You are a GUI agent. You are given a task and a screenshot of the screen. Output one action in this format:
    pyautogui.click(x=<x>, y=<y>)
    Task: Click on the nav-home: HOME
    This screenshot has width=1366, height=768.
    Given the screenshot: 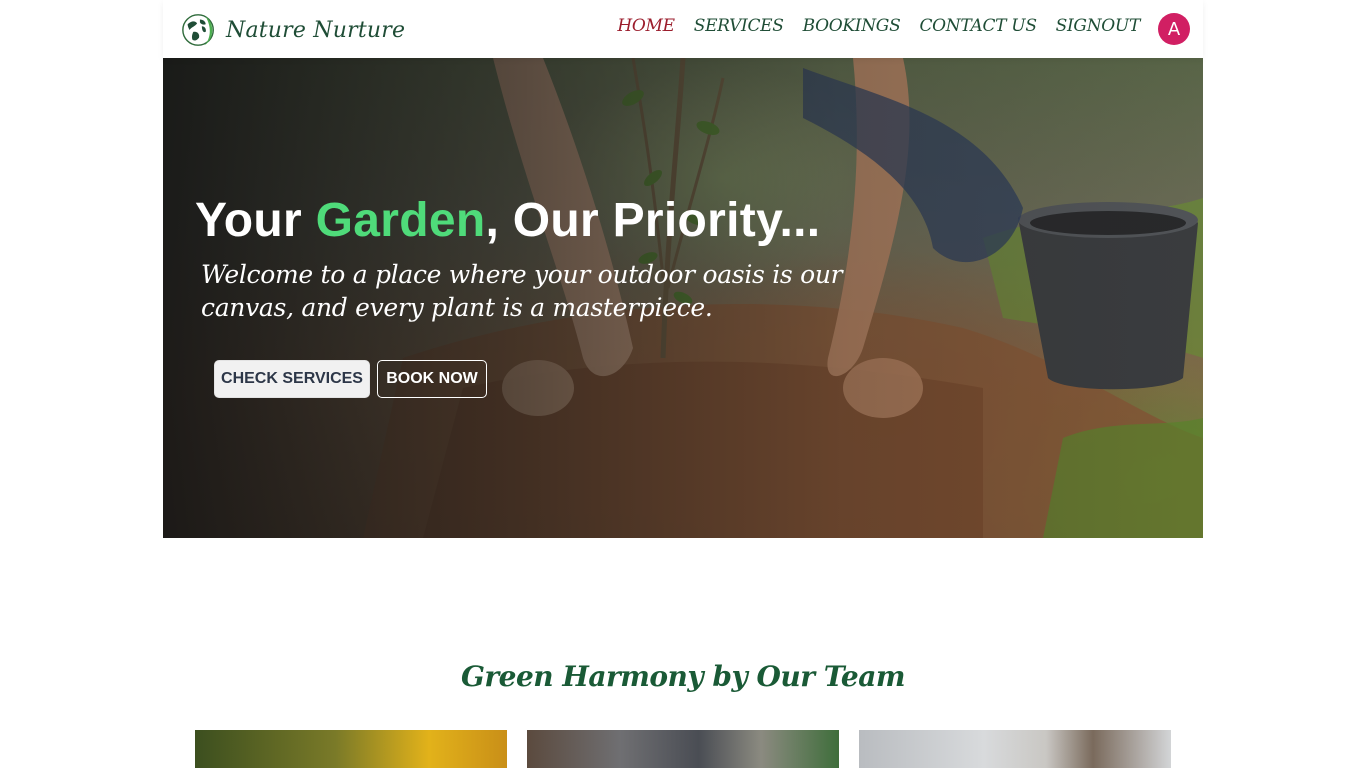 What is the action you would take?
    pyautogui.click(x=646, y=26)
    